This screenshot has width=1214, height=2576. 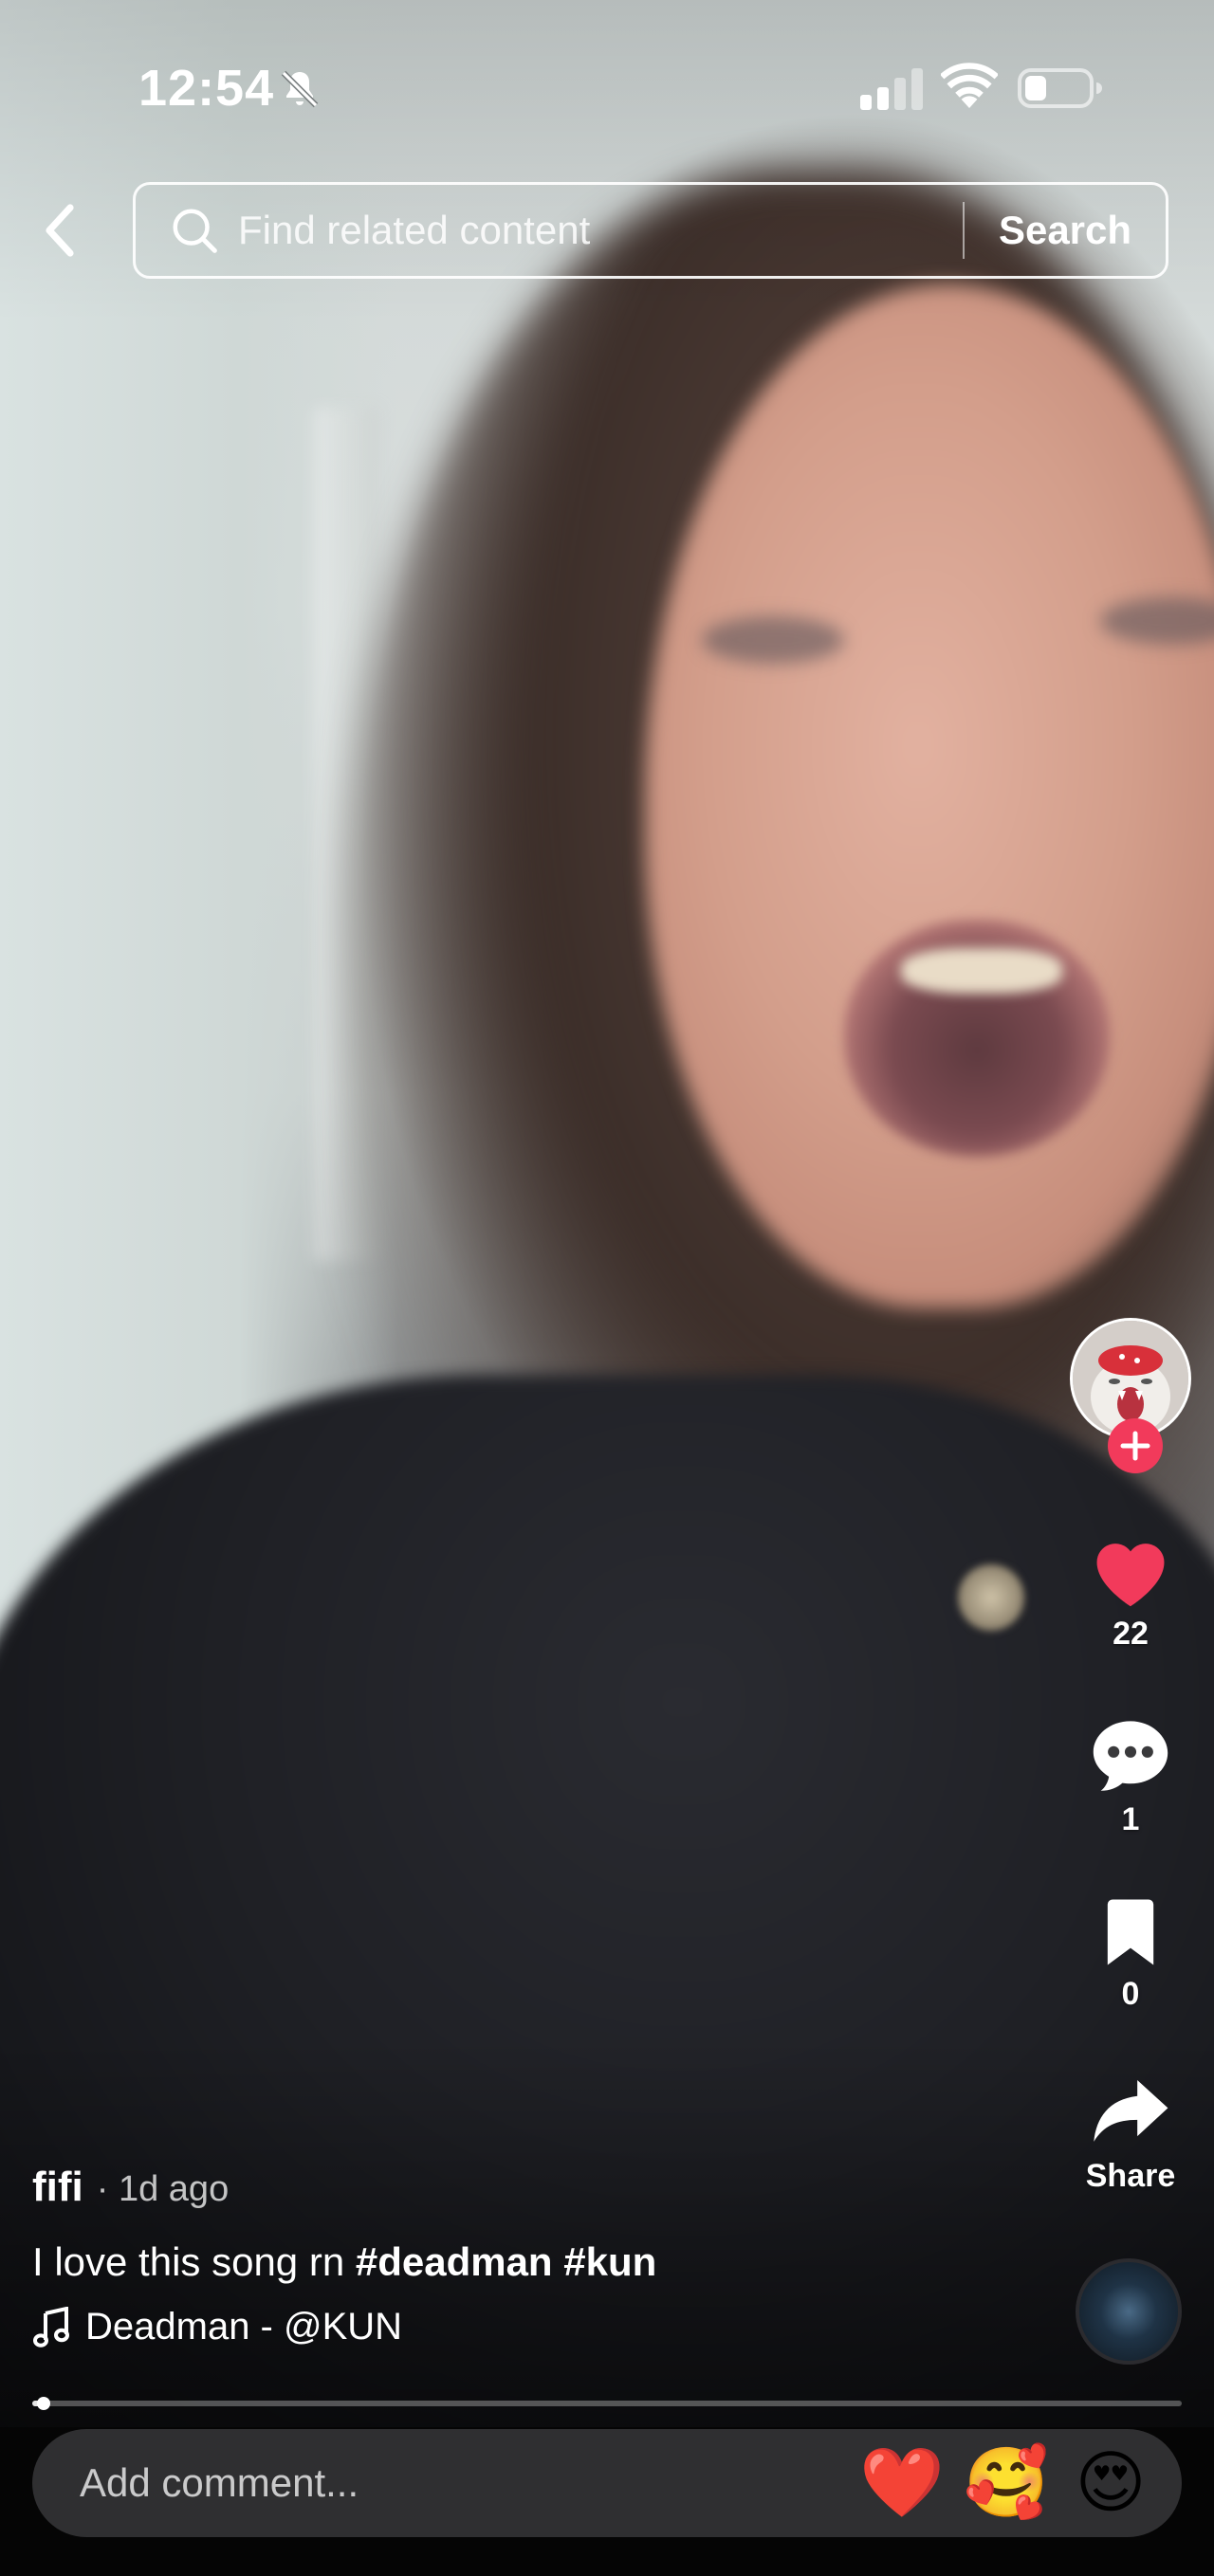 I want to click on hashtag-deadman: #deadman, so click(x=454, y=2261).